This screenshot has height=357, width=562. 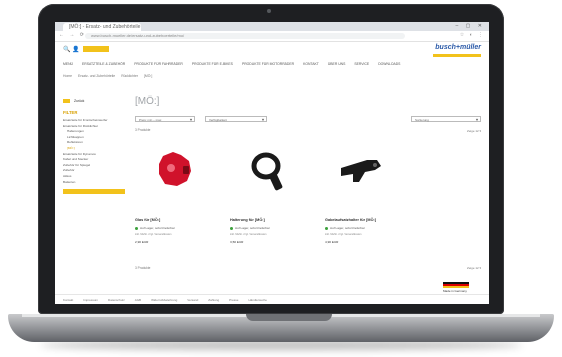 What do you see at coordinates (281, 328) in the screenshot?
I see `laptop-base` at bounding box center [281, 328].